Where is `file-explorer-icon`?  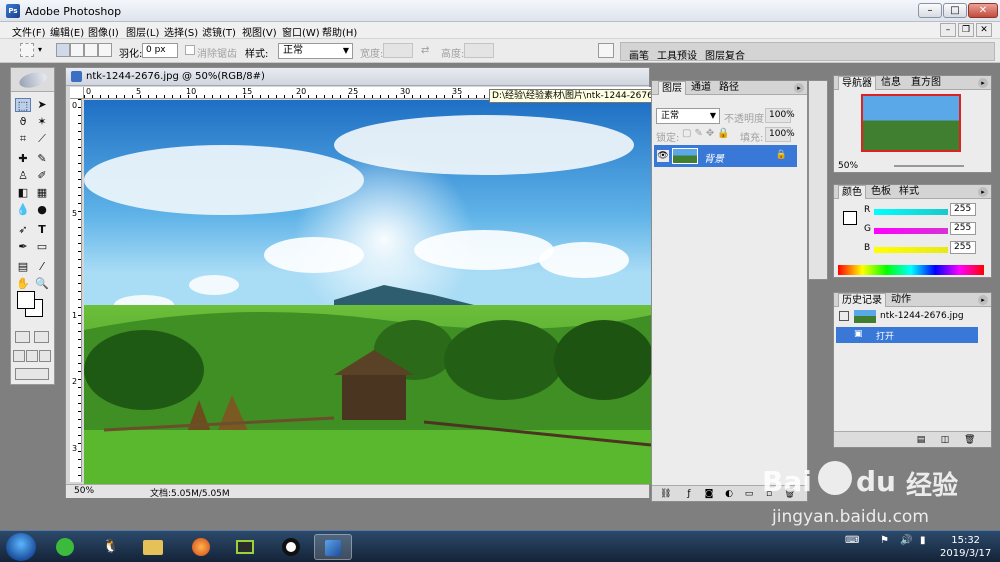
file-explorer-icon is located at coordinates (153, 547).